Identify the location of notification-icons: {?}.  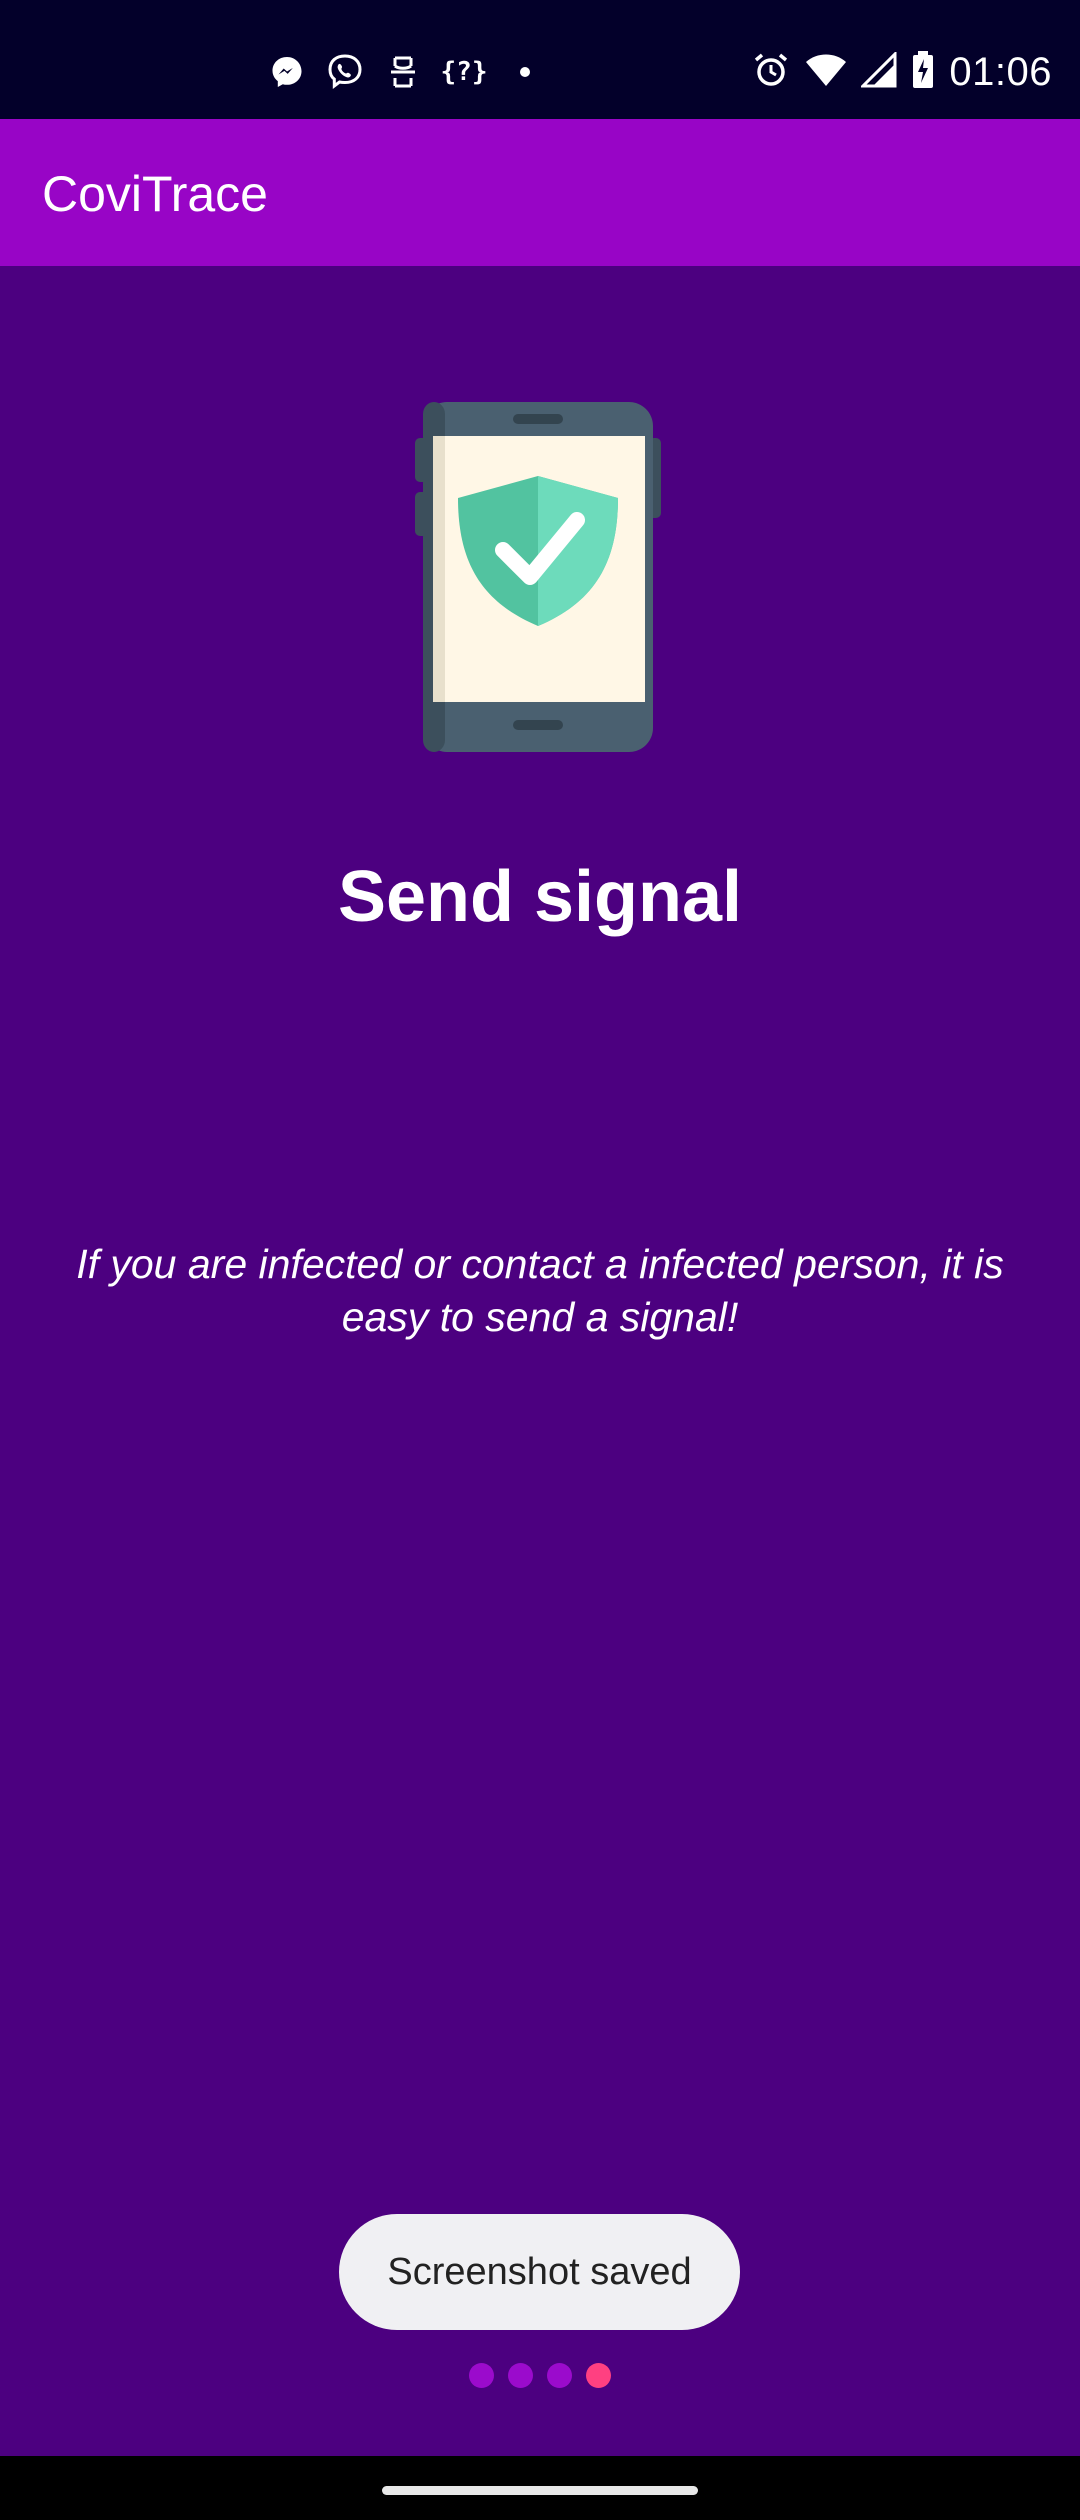
(406, 72).